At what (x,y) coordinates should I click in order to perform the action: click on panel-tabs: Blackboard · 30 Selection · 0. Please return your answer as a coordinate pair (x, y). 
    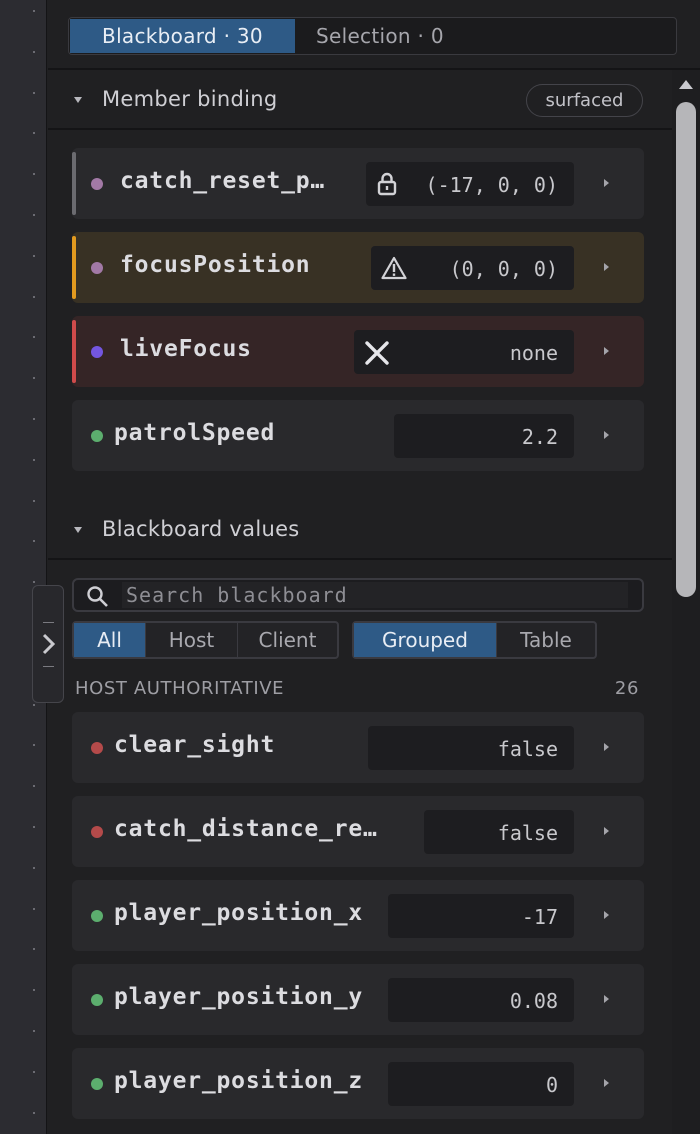
    Looking at the image, I should click on (372, 36).